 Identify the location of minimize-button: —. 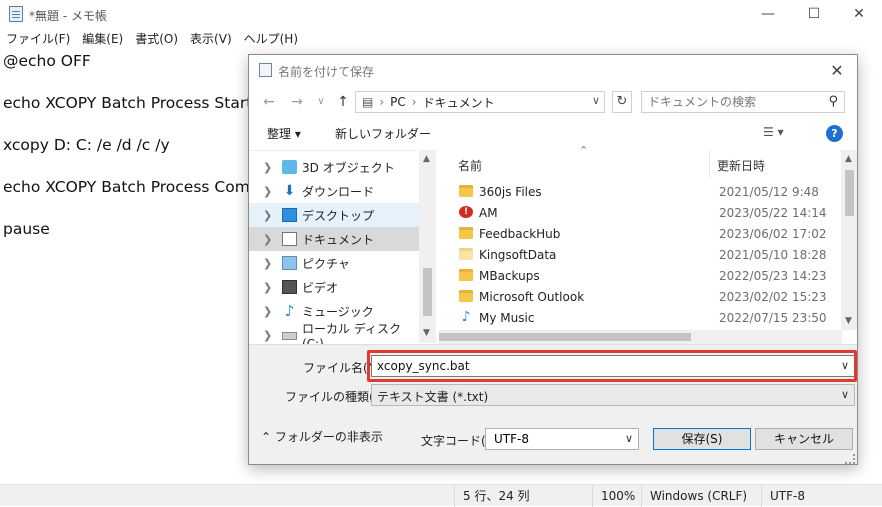
(768, 14).